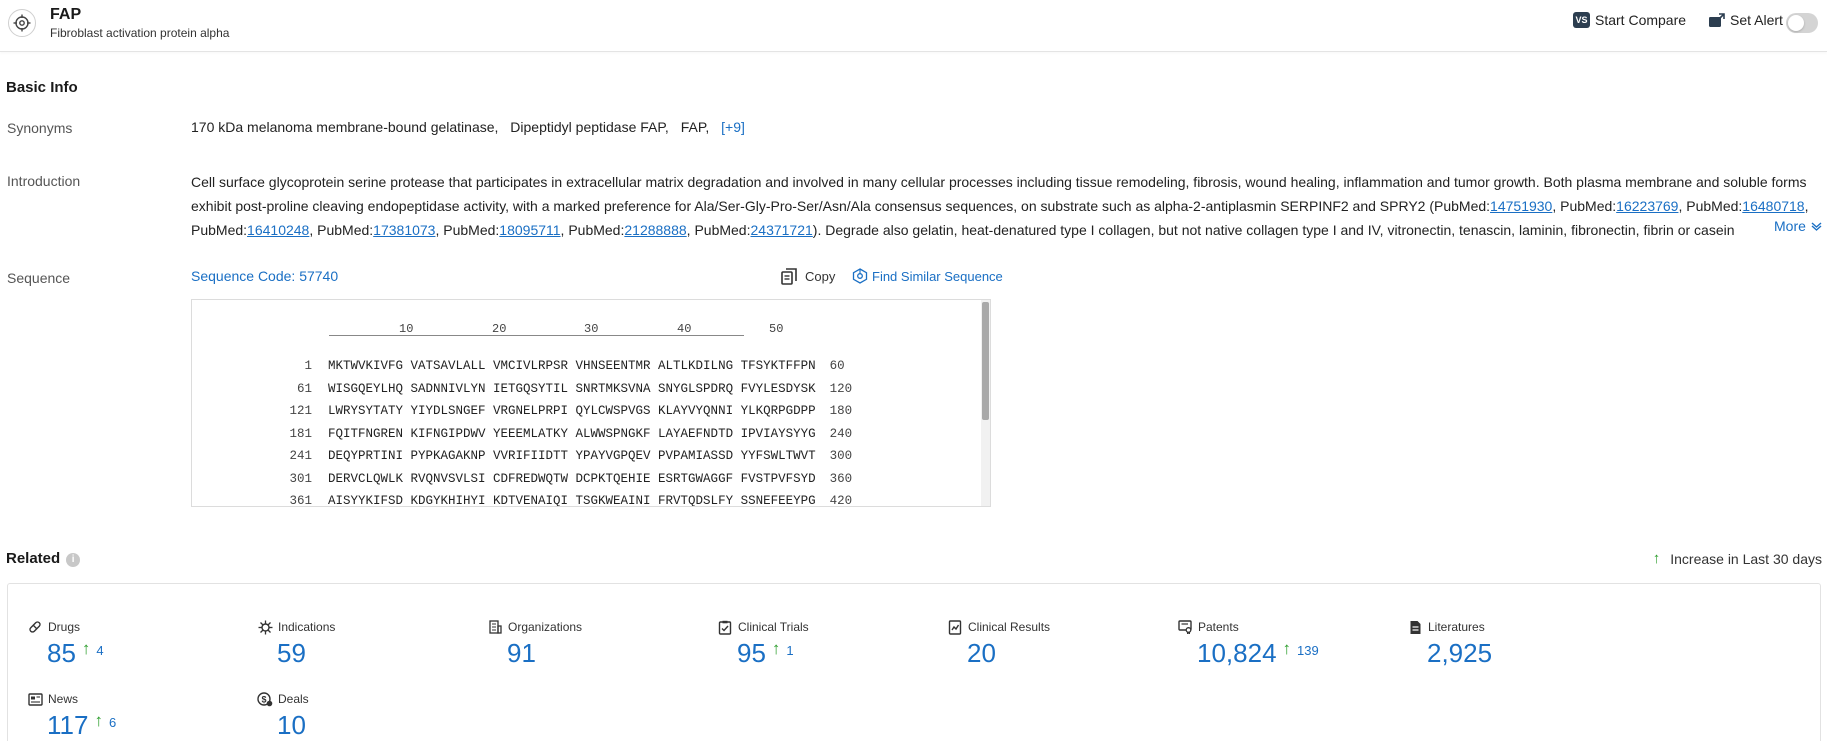 This screenshot has height=741, width=1827. What do you see at coordinates (404, 230) in the screenshot?
I see `pubmed-link: 17381073` at bounding box center [404, 230].